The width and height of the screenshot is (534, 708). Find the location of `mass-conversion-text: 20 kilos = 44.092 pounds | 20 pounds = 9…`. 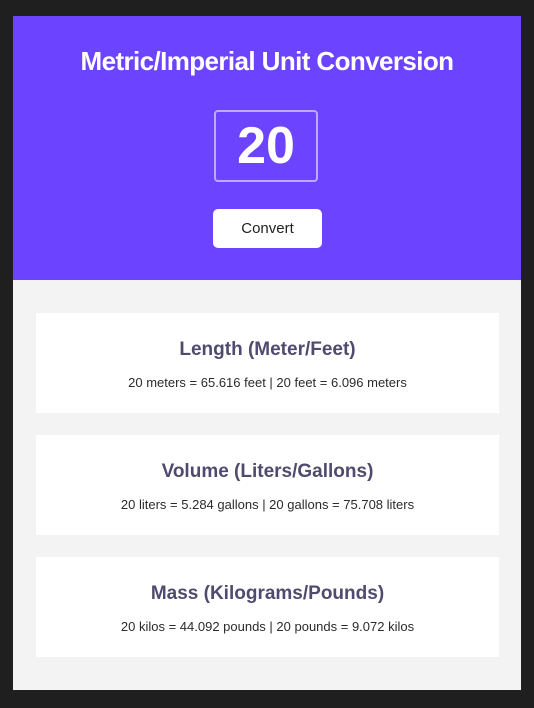

mass-conversion-text: 20 kilos = 44.092 pounds | 20 pounds = 9… is located at coordinates (267, 626).